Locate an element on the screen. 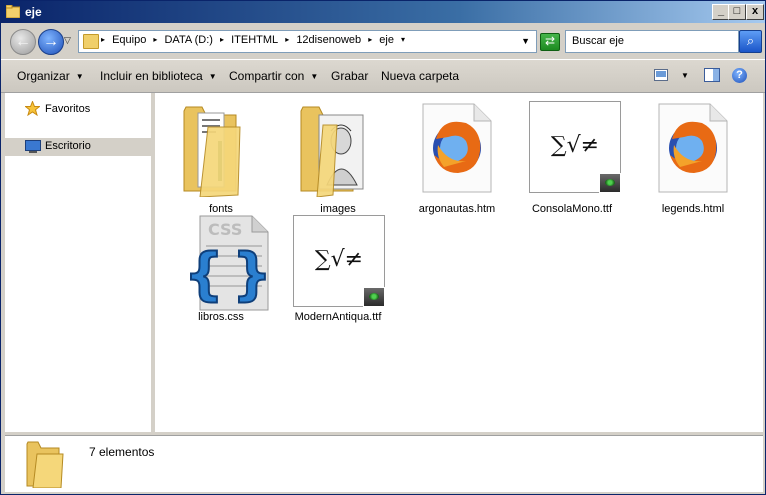 The image size is (766, 495). organize-menu: Organizar ▼ is located at coordinates (50, 76).